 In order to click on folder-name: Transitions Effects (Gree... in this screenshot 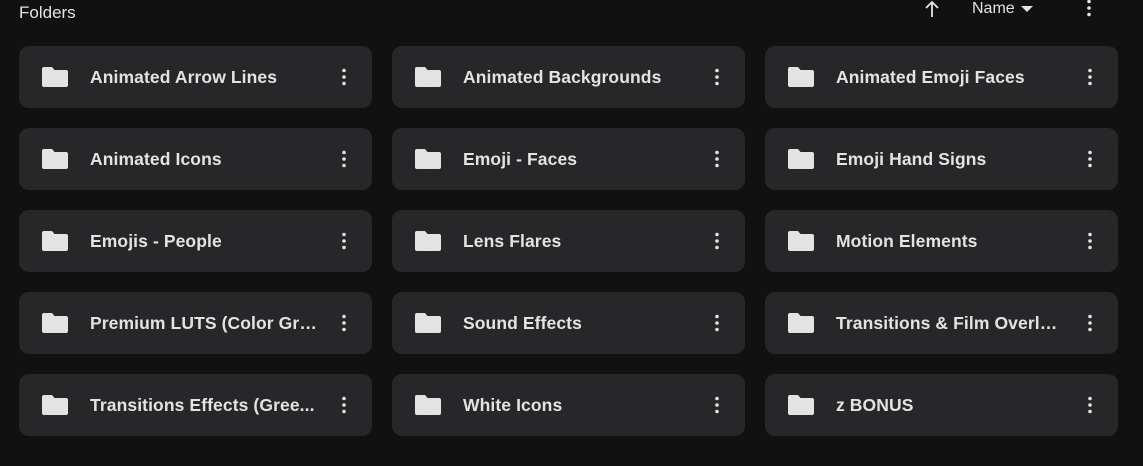, I will do `click(202, 404)`.